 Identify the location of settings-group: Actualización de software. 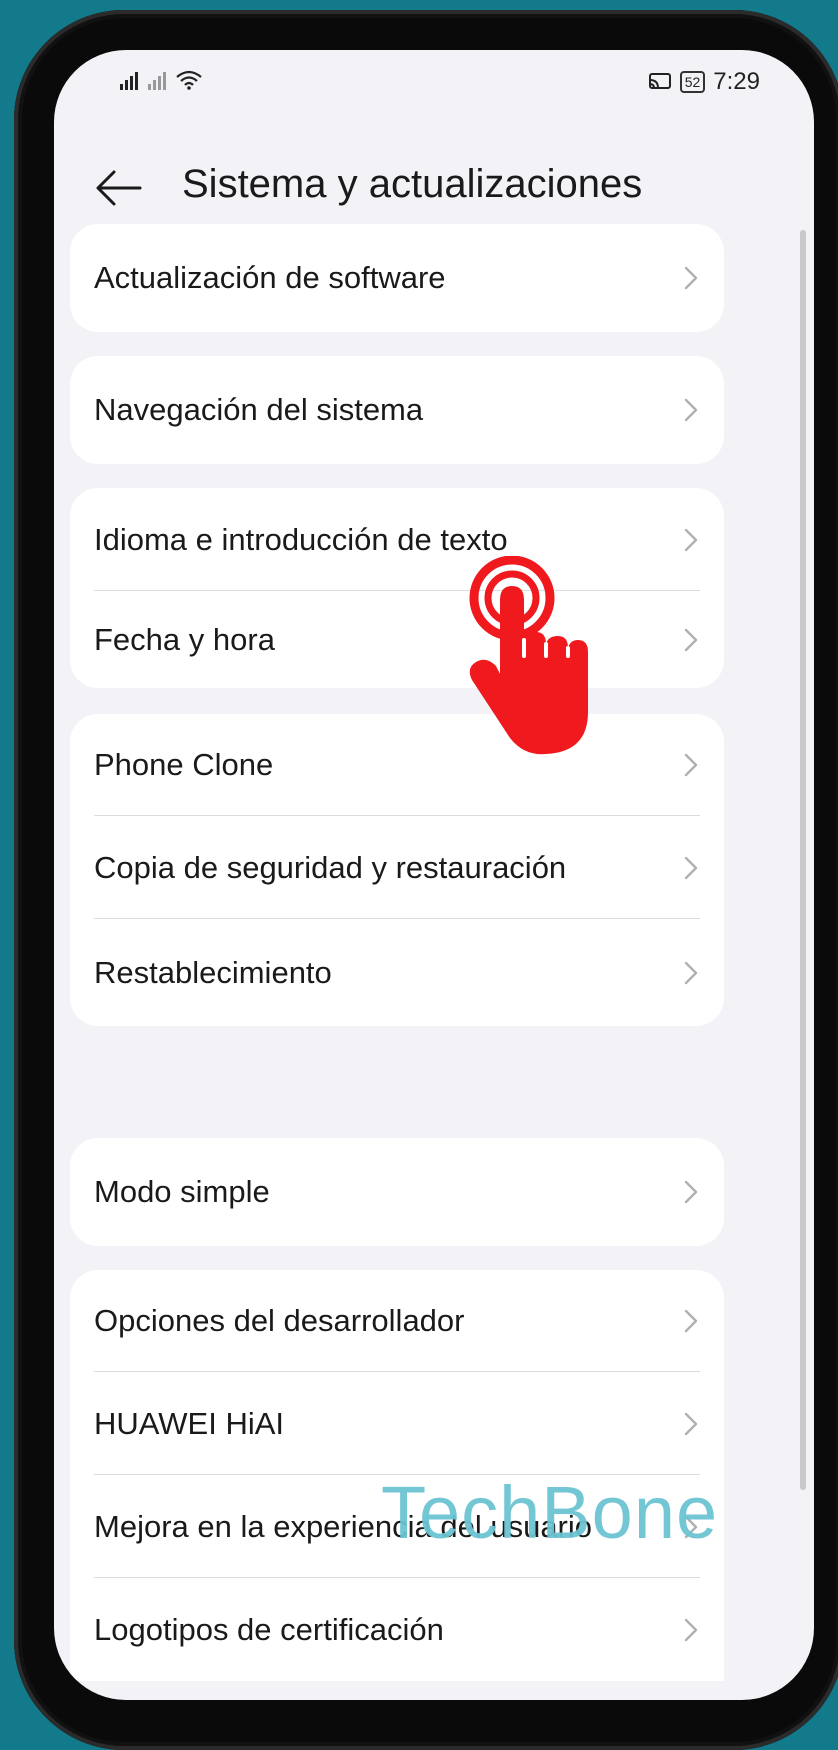
(397, 278).